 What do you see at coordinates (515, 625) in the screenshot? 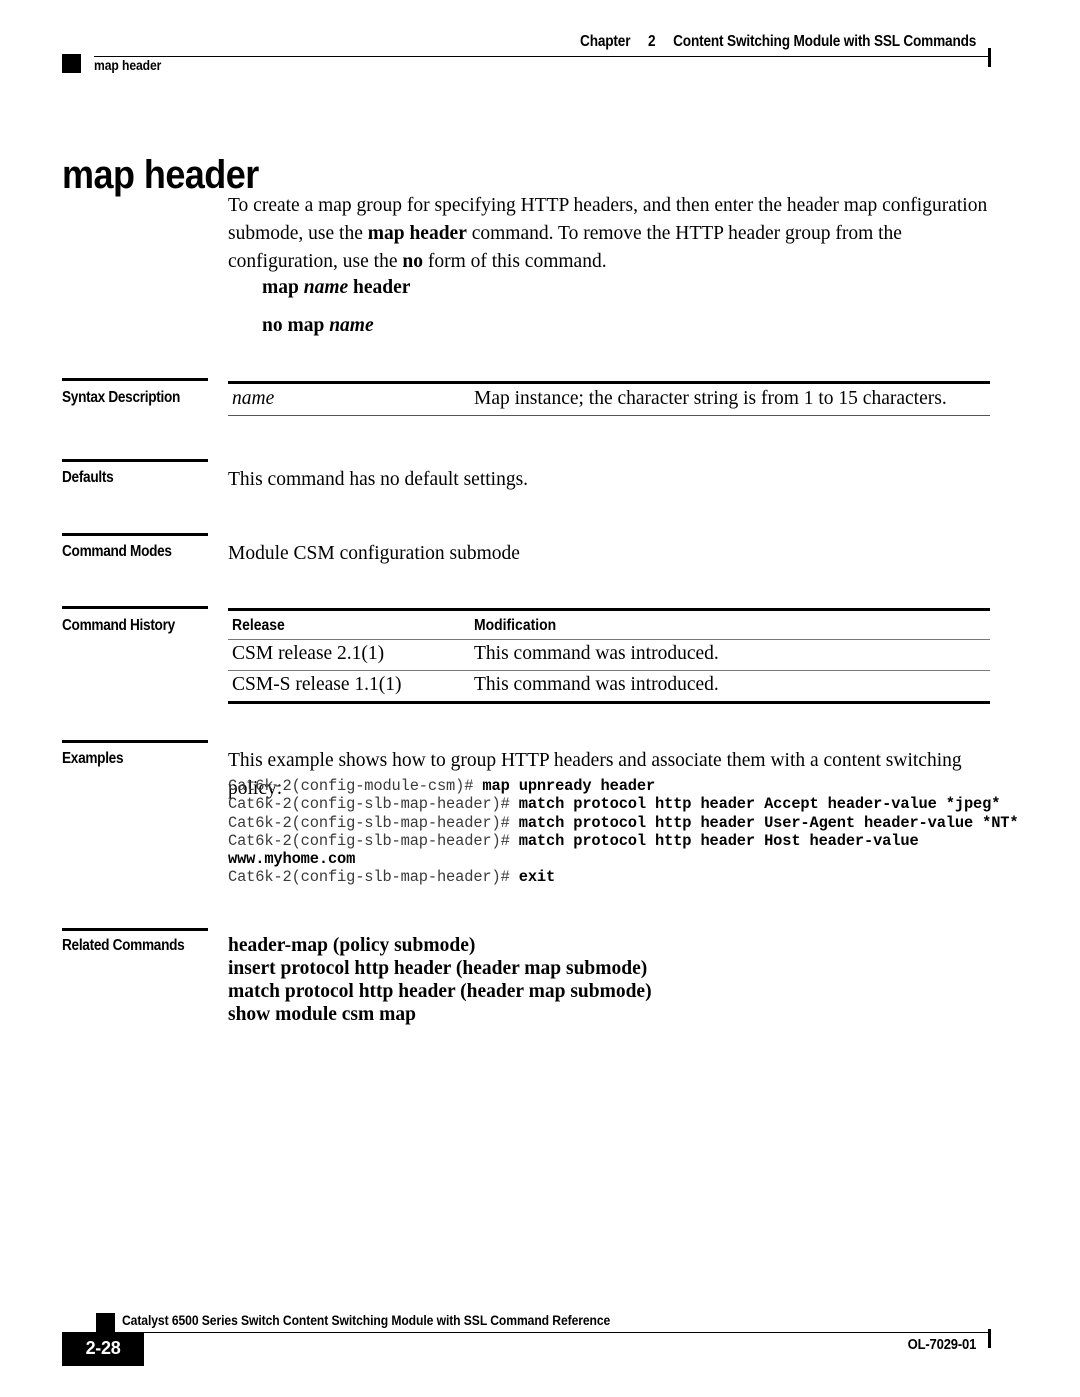
I see `column-header-modification: Modification` at bounding box center [515, 625].